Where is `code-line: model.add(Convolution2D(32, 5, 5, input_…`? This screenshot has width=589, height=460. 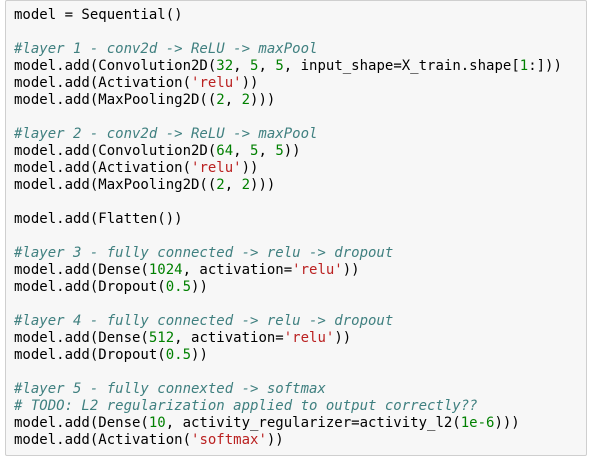
code-line: model.add(Convolution2D(32, 5, 5, input_… is located at coordinates (288, 66).